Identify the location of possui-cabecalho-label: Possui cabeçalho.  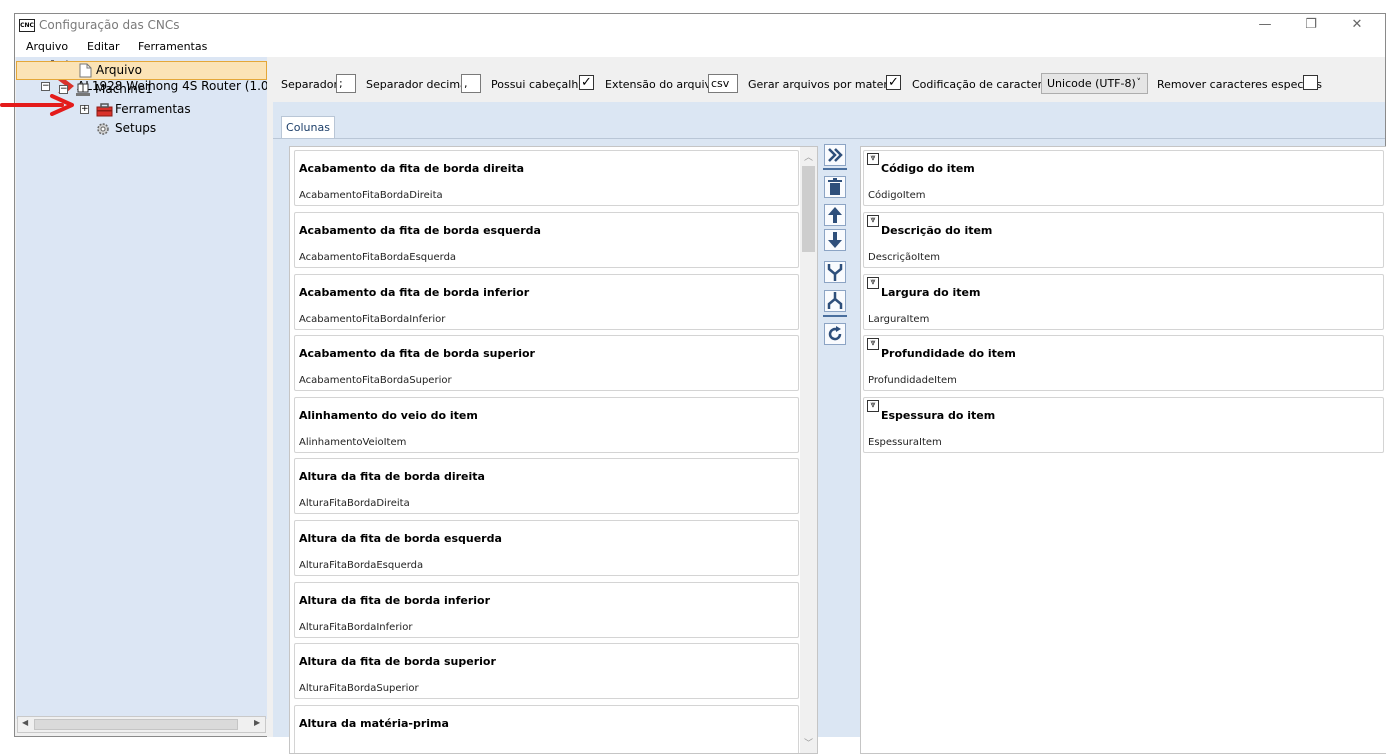
(538, 84).